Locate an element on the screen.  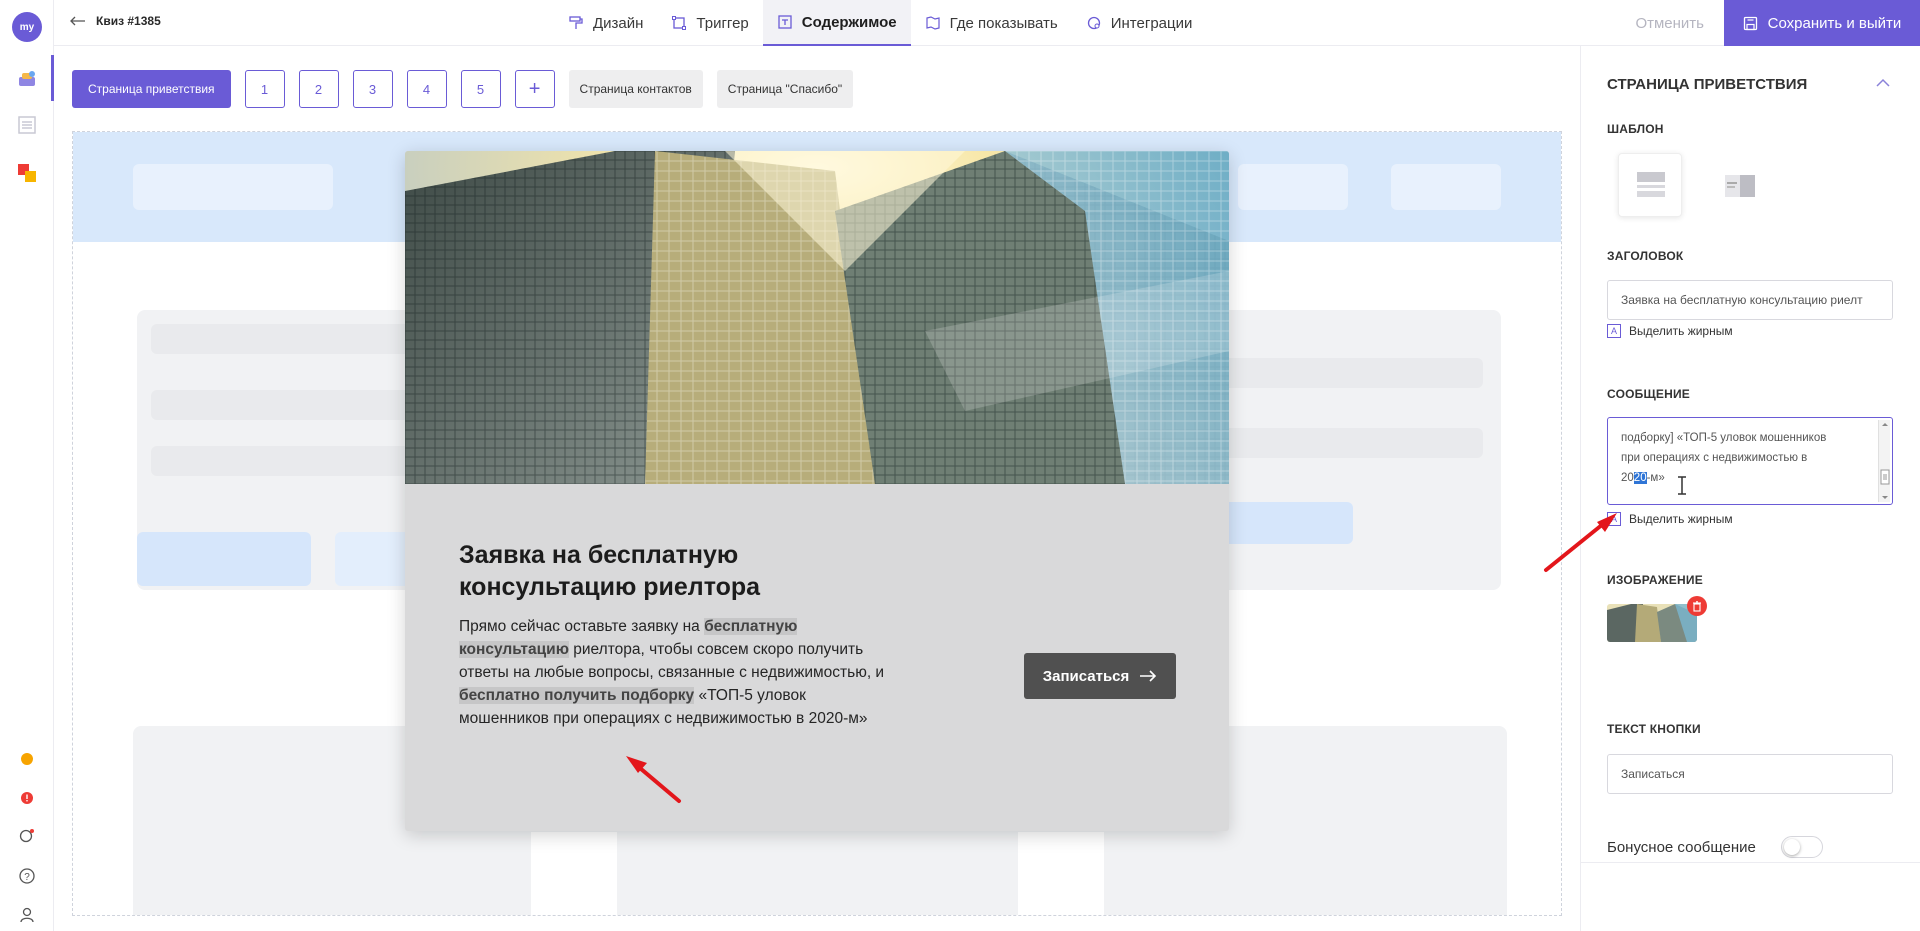
tab-design: Дизайн is located at coordinates (605, 23).